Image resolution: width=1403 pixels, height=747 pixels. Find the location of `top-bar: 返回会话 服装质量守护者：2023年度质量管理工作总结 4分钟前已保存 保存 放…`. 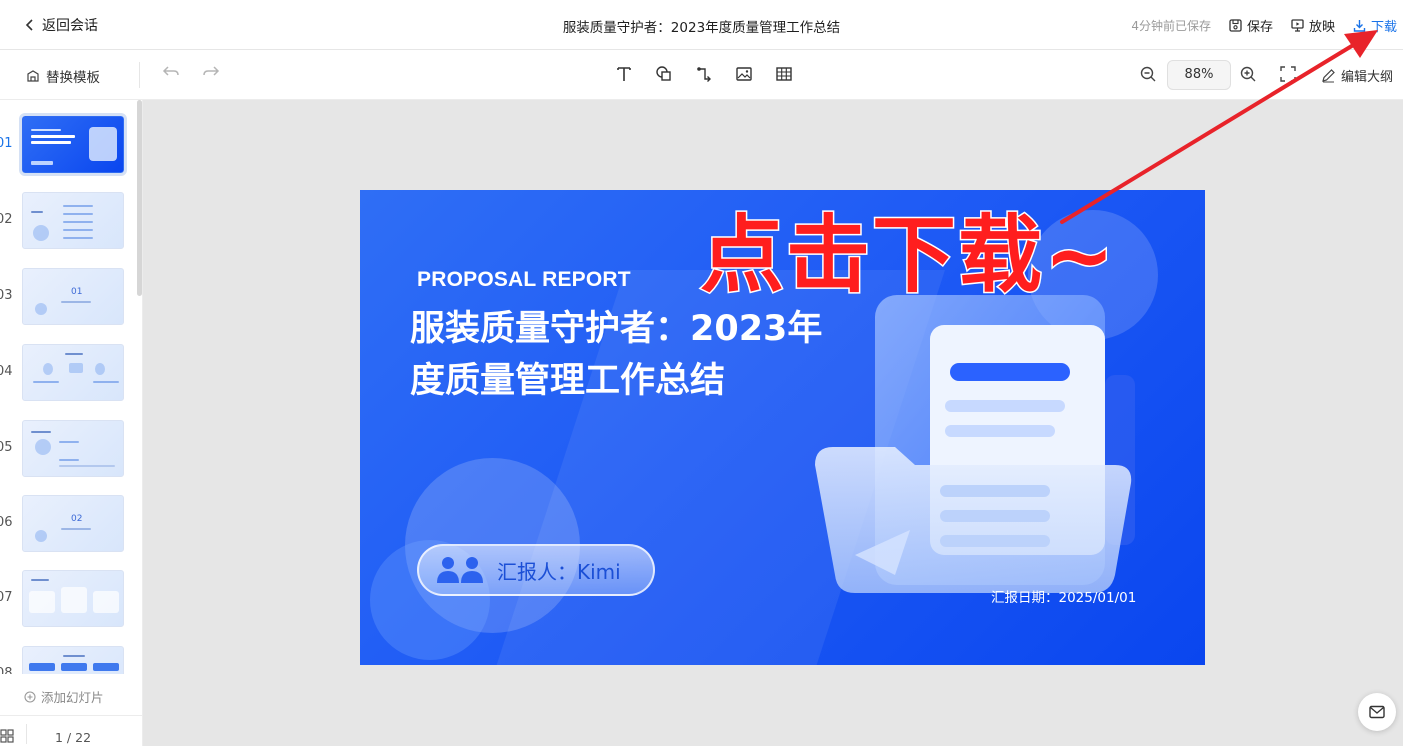

top-bar: 返回会话 服装质量守护者：2023年度质量管理工作总结 4分钟前已保存 保存 放… is located at coordinates (701, 25).